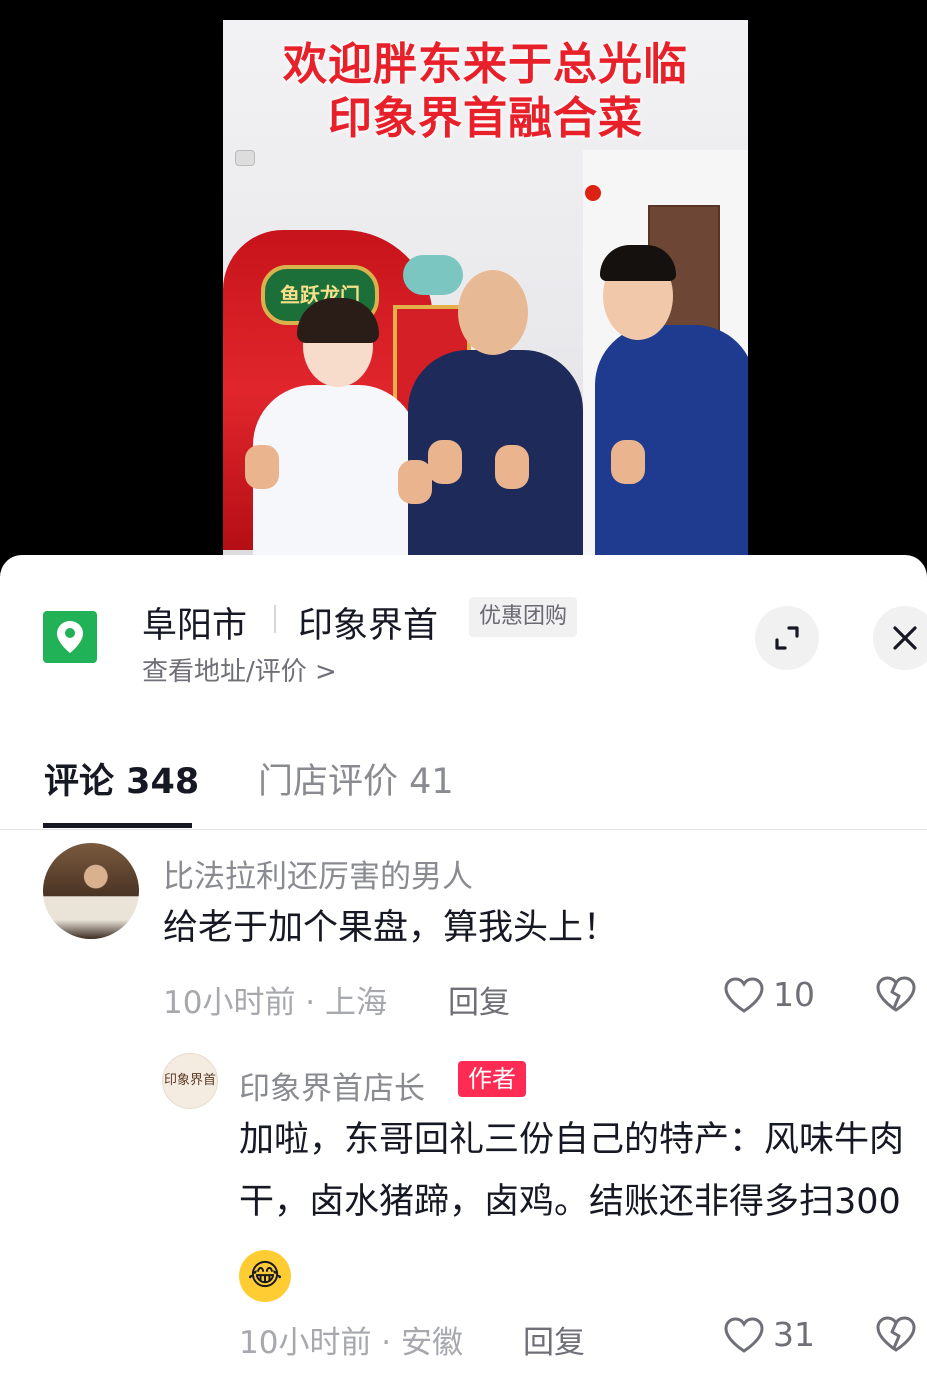 Image resolution: width=927 pixels, height=1378 pixels. I want to click on security-camera, so click(245, 158).